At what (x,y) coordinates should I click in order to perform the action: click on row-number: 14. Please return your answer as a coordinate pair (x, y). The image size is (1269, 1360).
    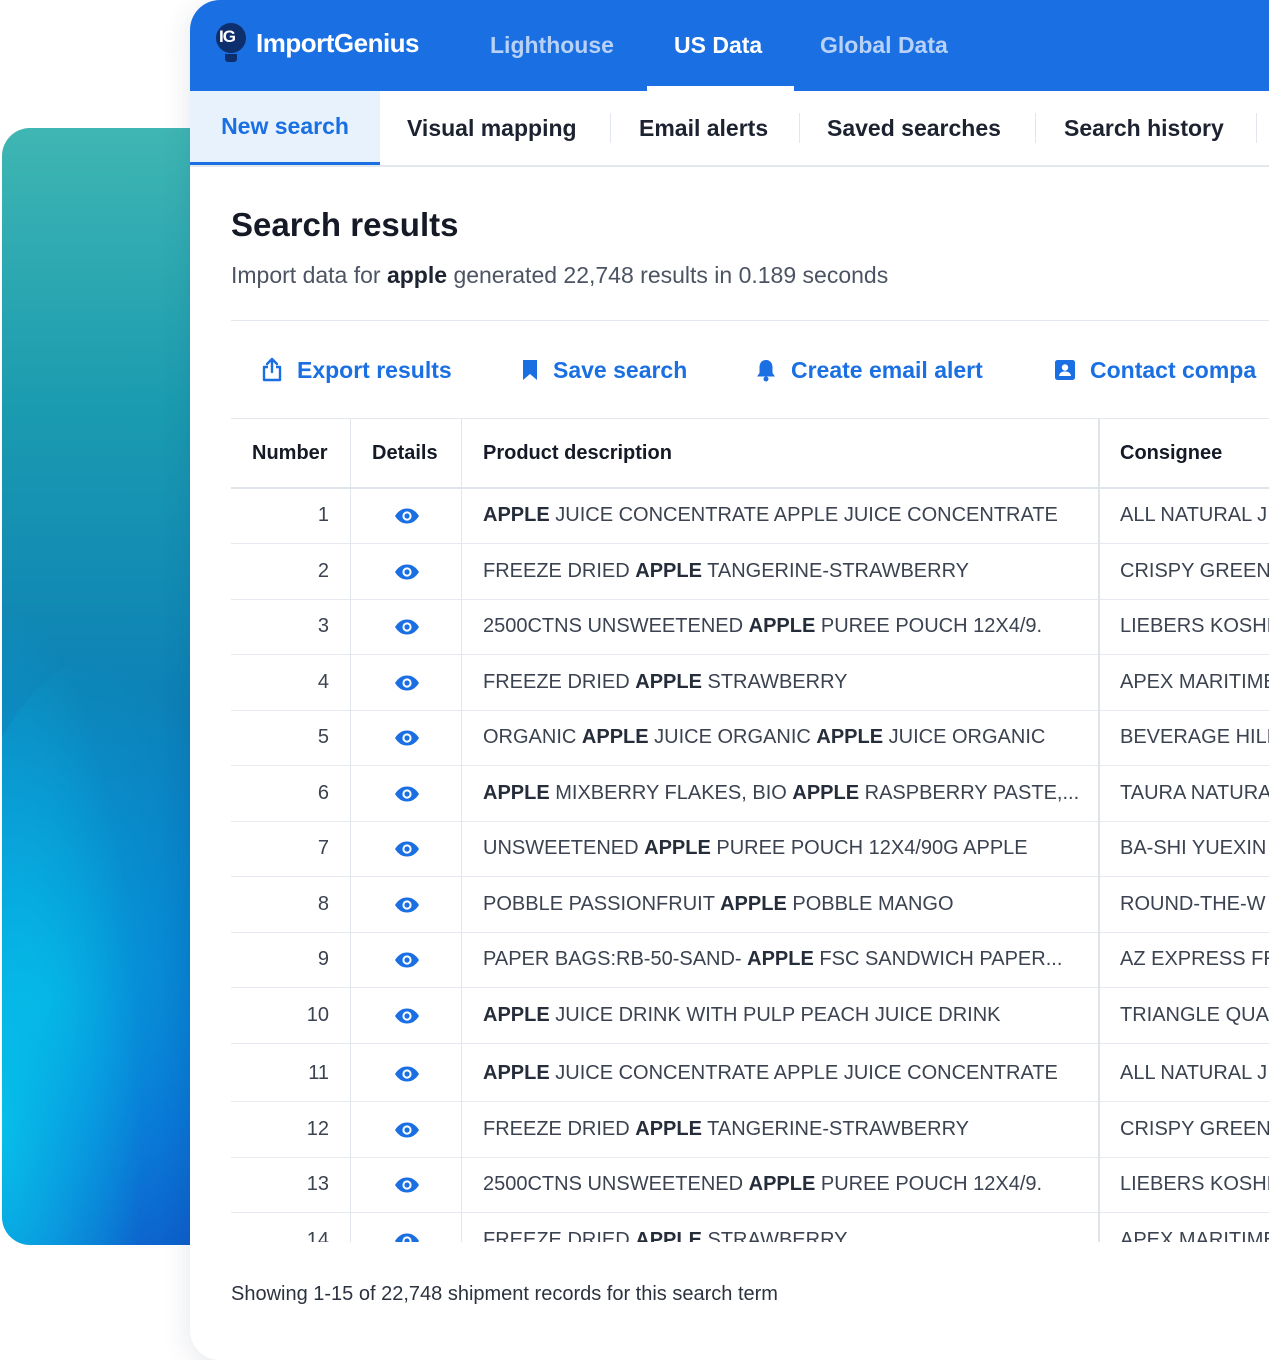
    Looking at the image, I should click on (317, 1235).